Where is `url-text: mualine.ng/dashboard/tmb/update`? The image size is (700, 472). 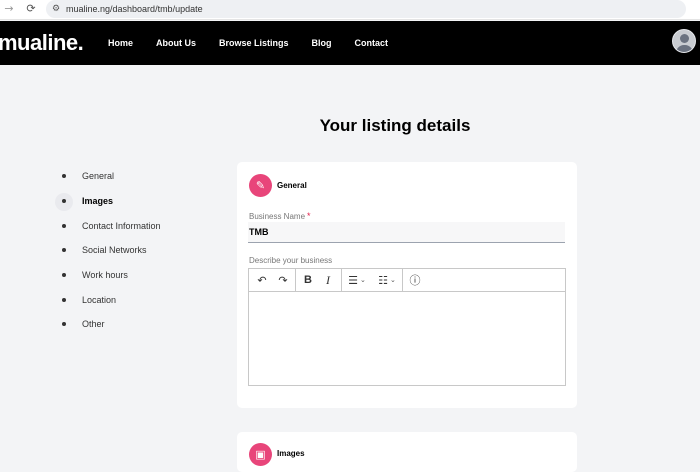 url-text: mualine.ng/dashboard/tmb/update is located at coordinates (134, 9).